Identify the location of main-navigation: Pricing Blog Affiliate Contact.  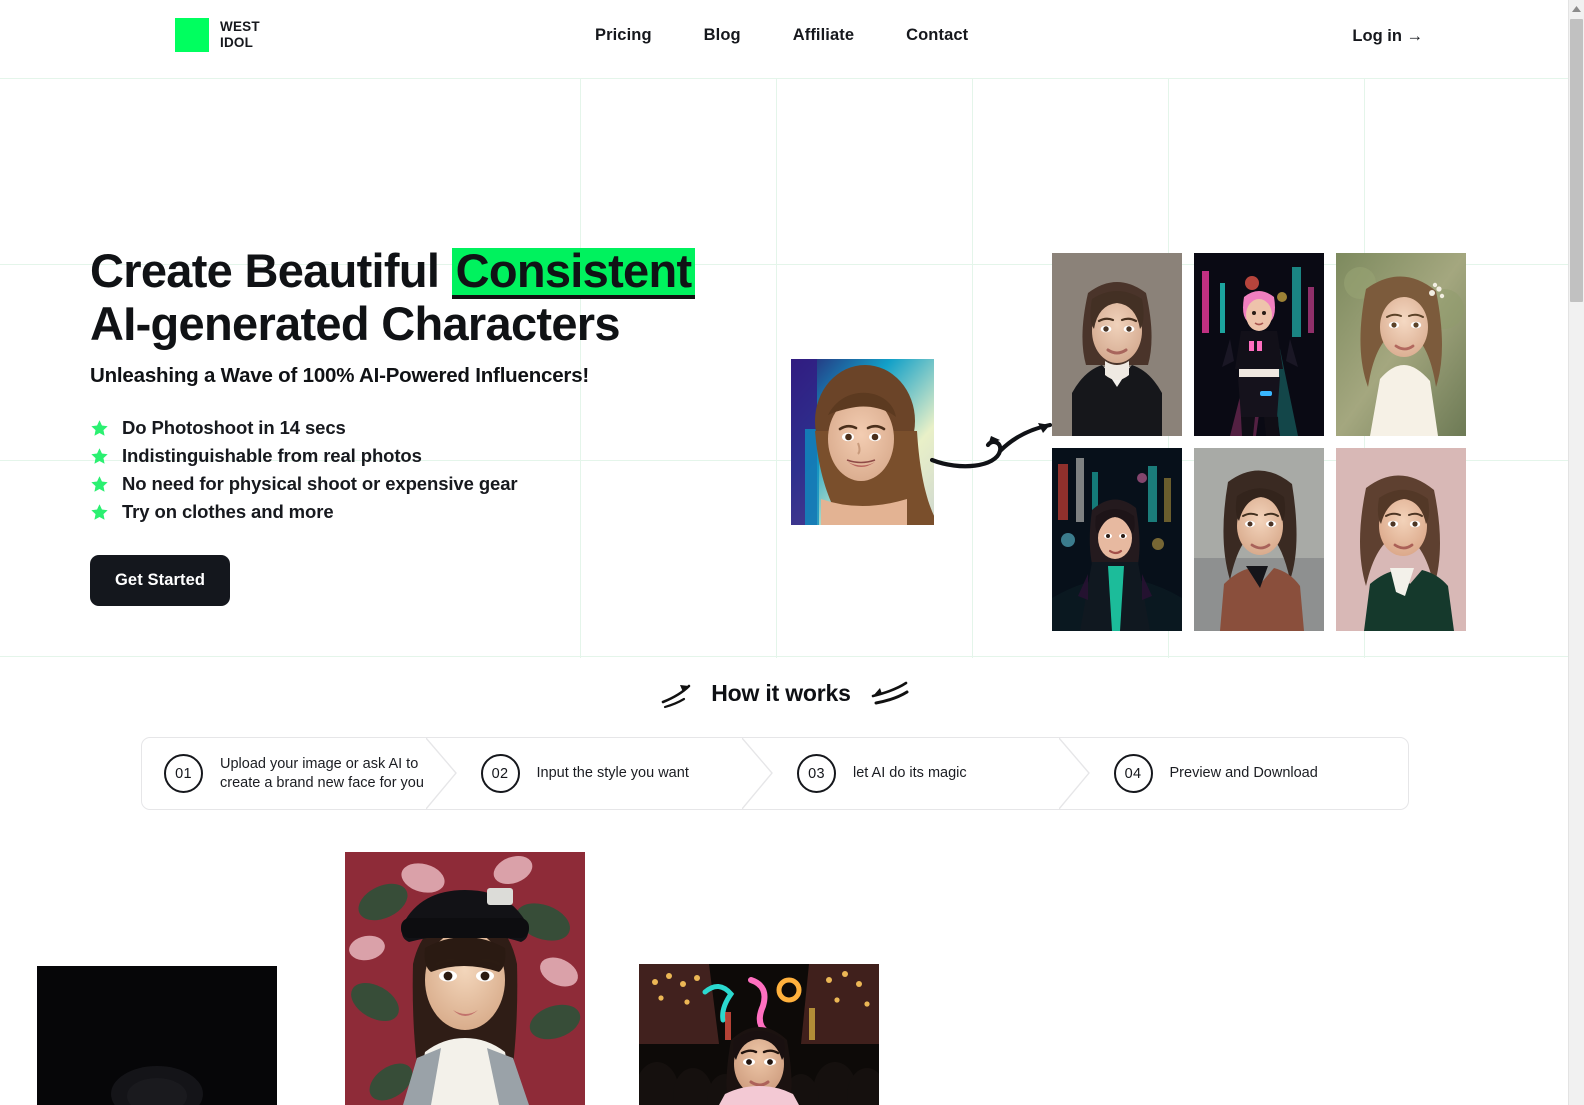
(781, 35).